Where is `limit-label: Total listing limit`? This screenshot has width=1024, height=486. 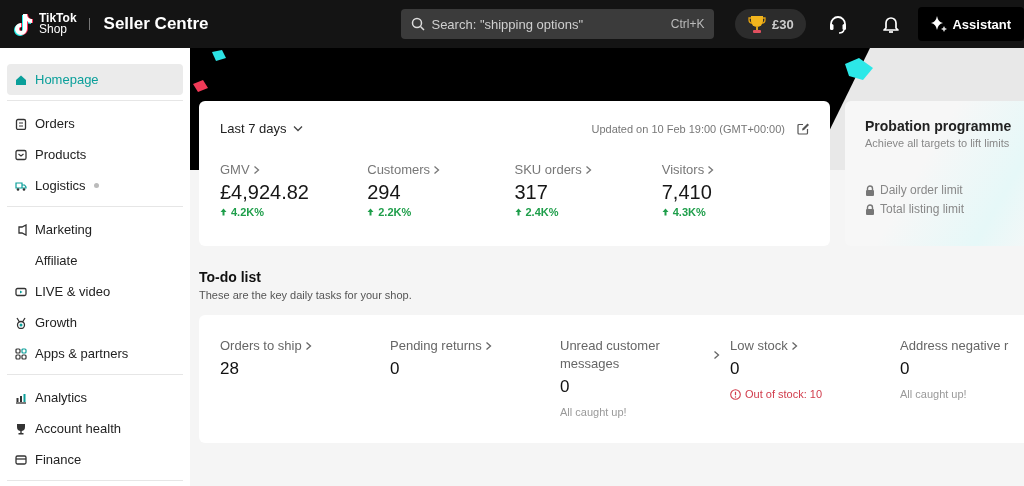 limit-label: Total listing limit is located at coordinates (922, 209).